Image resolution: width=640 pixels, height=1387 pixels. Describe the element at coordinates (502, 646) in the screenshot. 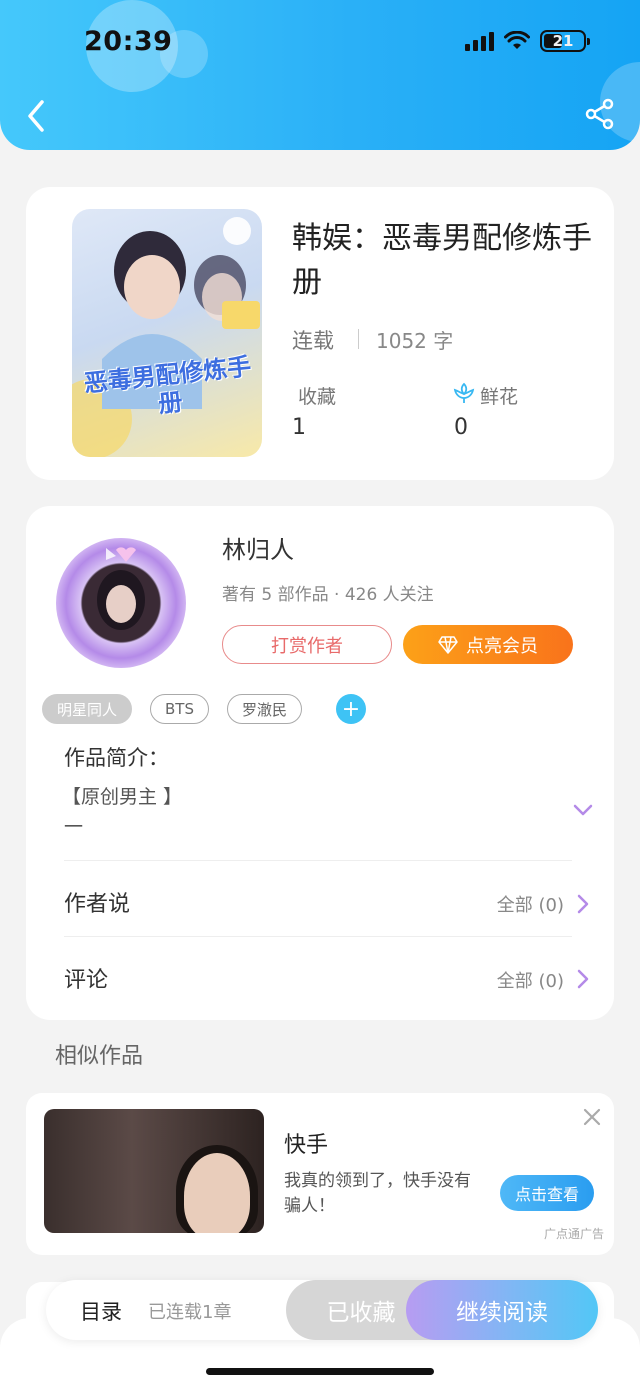

I see `vip-button-label: 点亮会员` at that location.